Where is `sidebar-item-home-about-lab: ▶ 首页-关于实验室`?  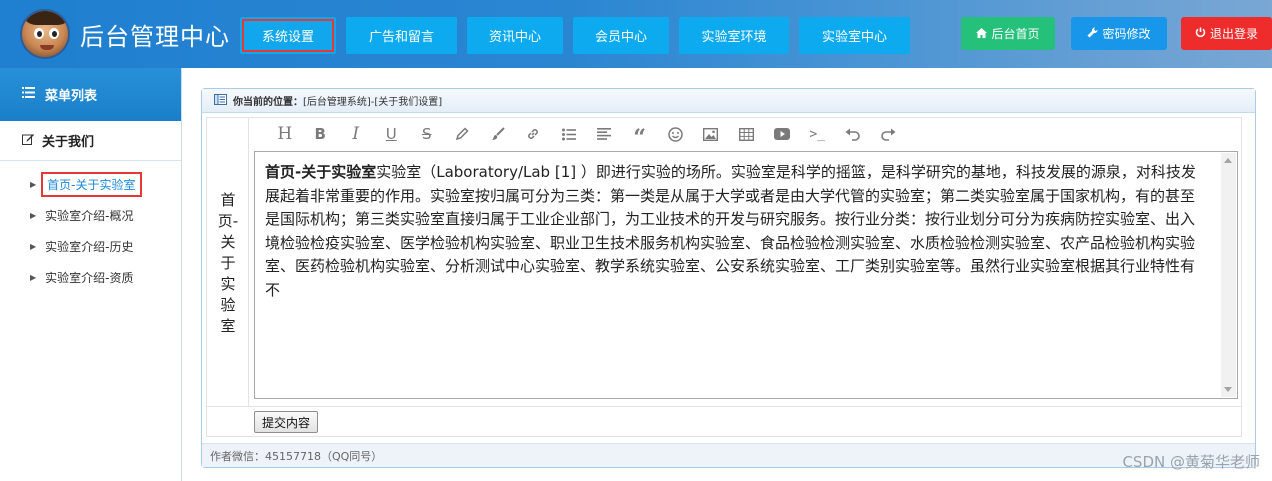 sidebar-item-home-about-lab: ▶ 首页-关于实验室 is located at coordinates (90, 184).